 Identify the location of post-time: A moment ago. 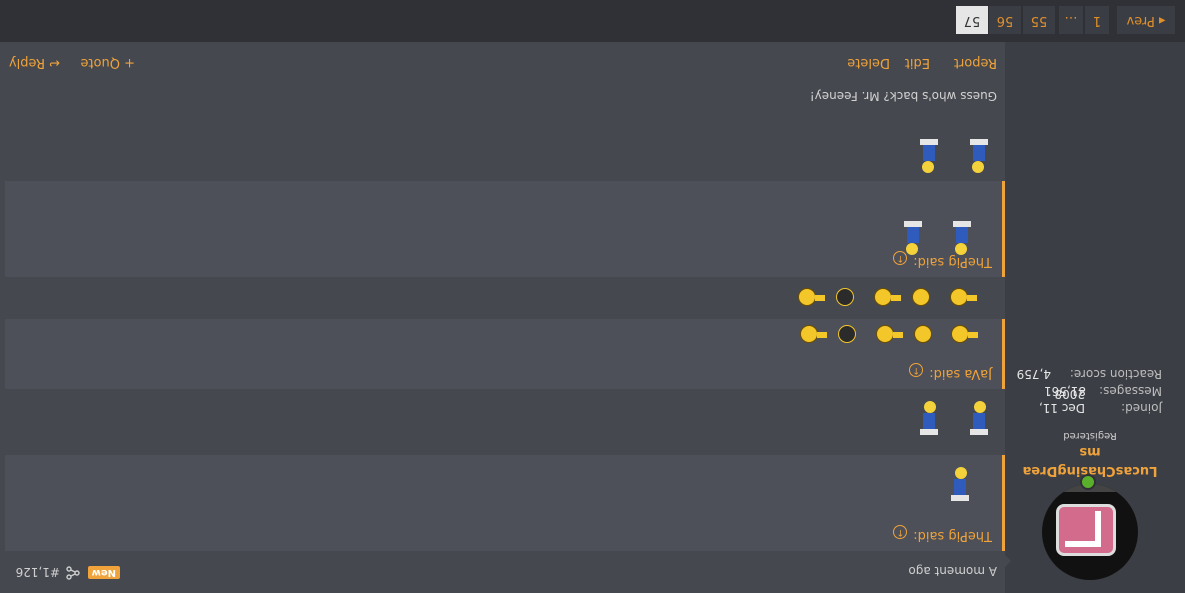
(952, 571).